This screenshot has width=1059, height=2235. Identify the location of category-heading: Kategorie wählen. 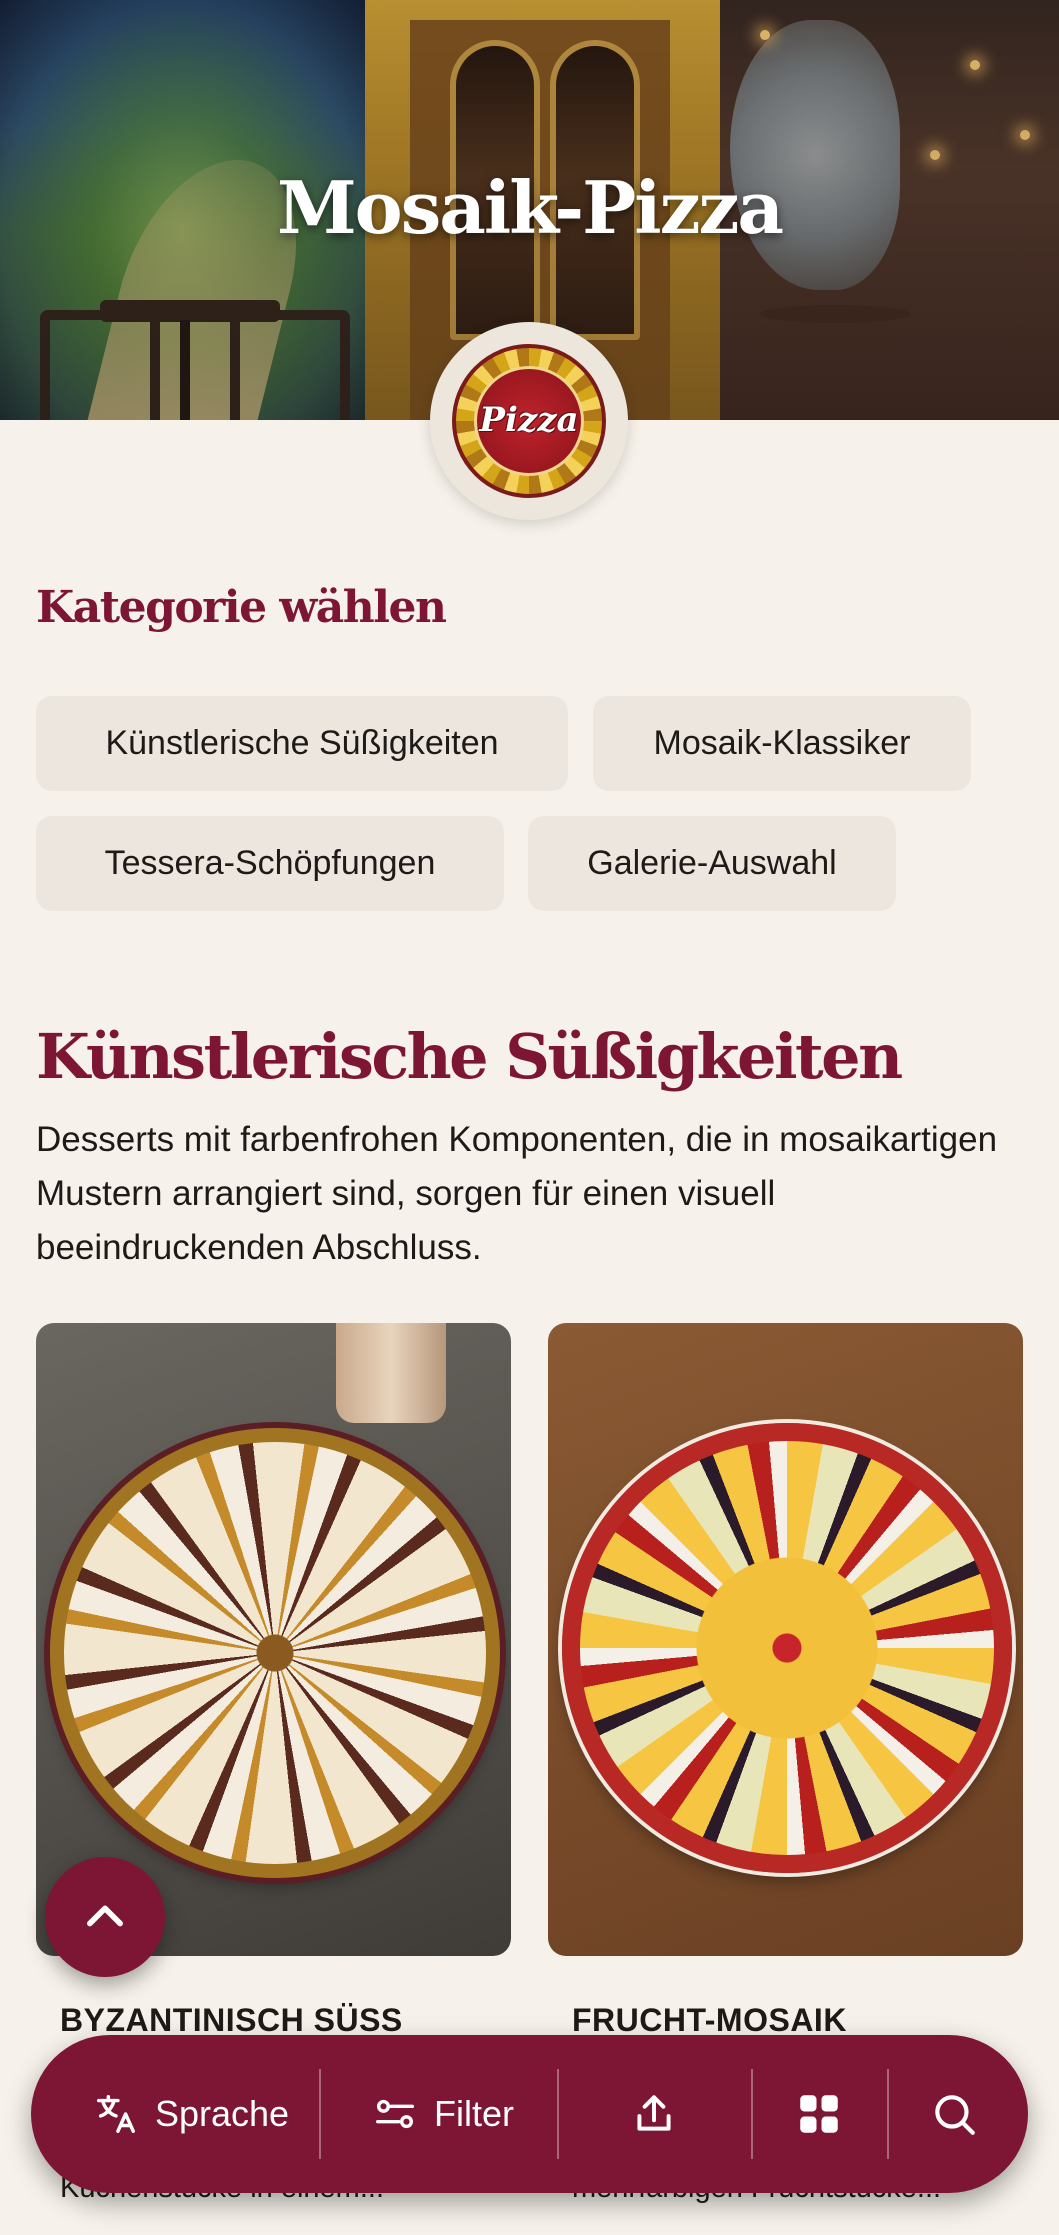
(241, 607).